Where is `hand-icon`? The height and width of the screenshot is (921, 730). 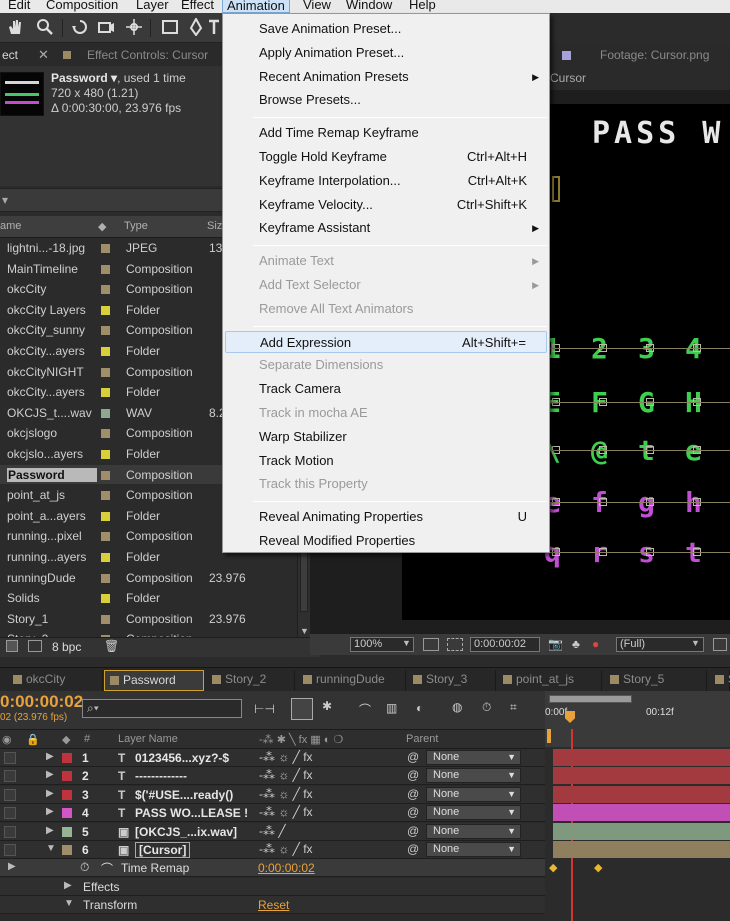 hand-icon is located at coordinates (15, 27).